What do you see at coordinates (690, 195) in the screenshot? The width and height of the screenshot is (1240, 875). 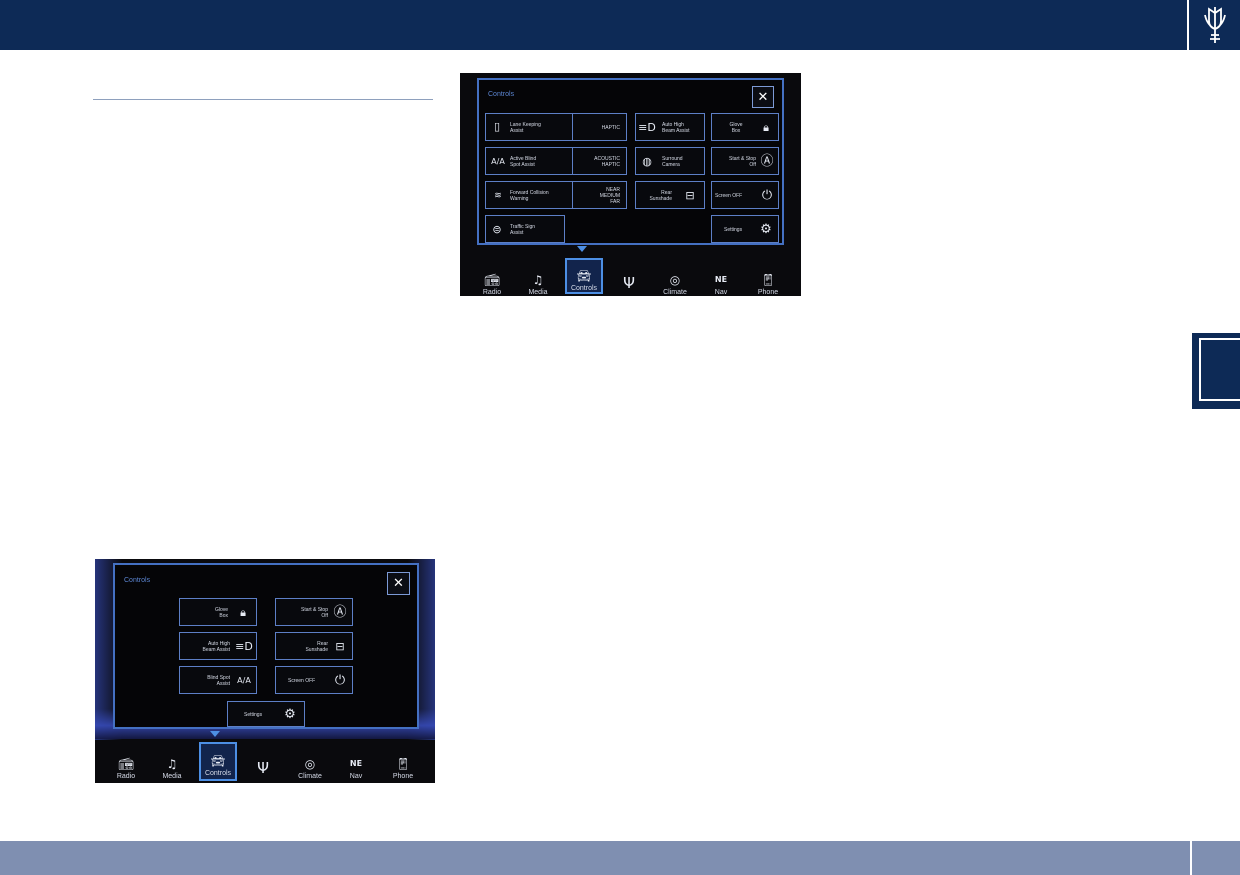 I see `sunshade-icon: ⊟` at bounding box center [690, 195].